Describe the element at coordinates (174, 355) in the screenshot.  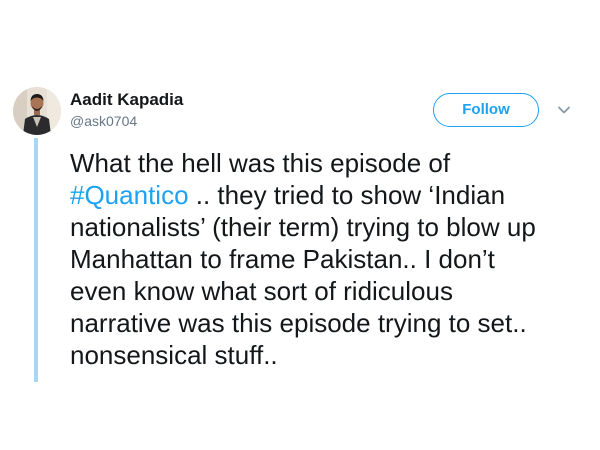
I see `tweet-text-line: nonsensical stuff..` at that location.